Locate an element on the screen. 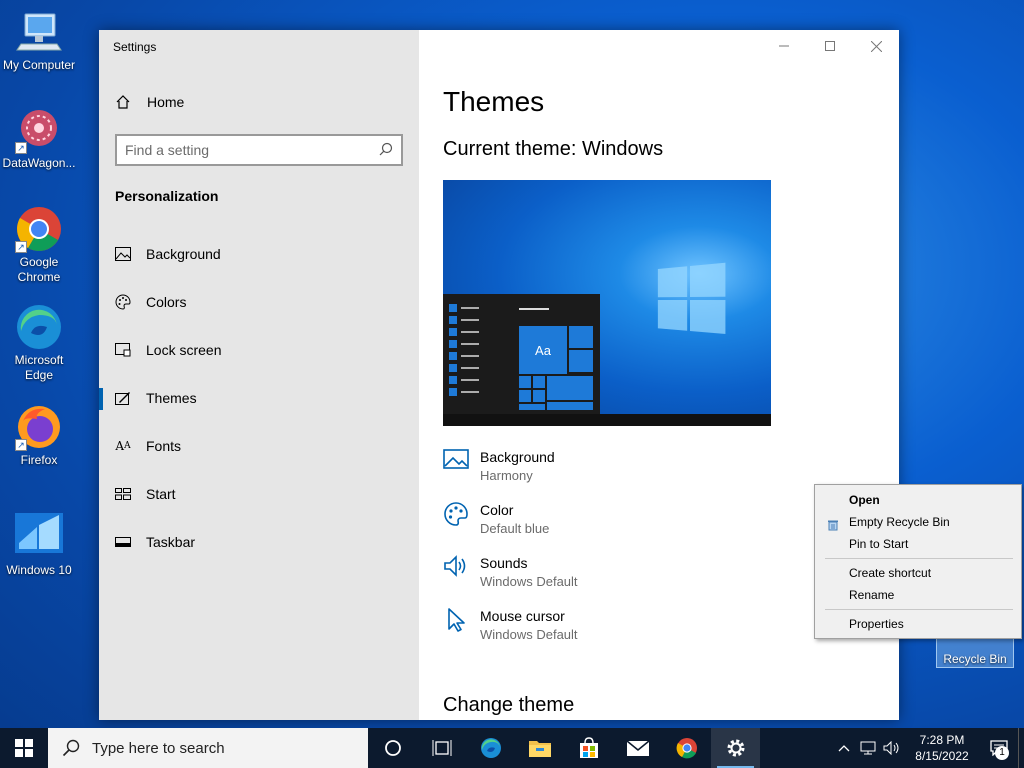 Image resolution: width=1024 pixels, height=768 pixels. lock-screen-icon is located at coordinates (123, 350).